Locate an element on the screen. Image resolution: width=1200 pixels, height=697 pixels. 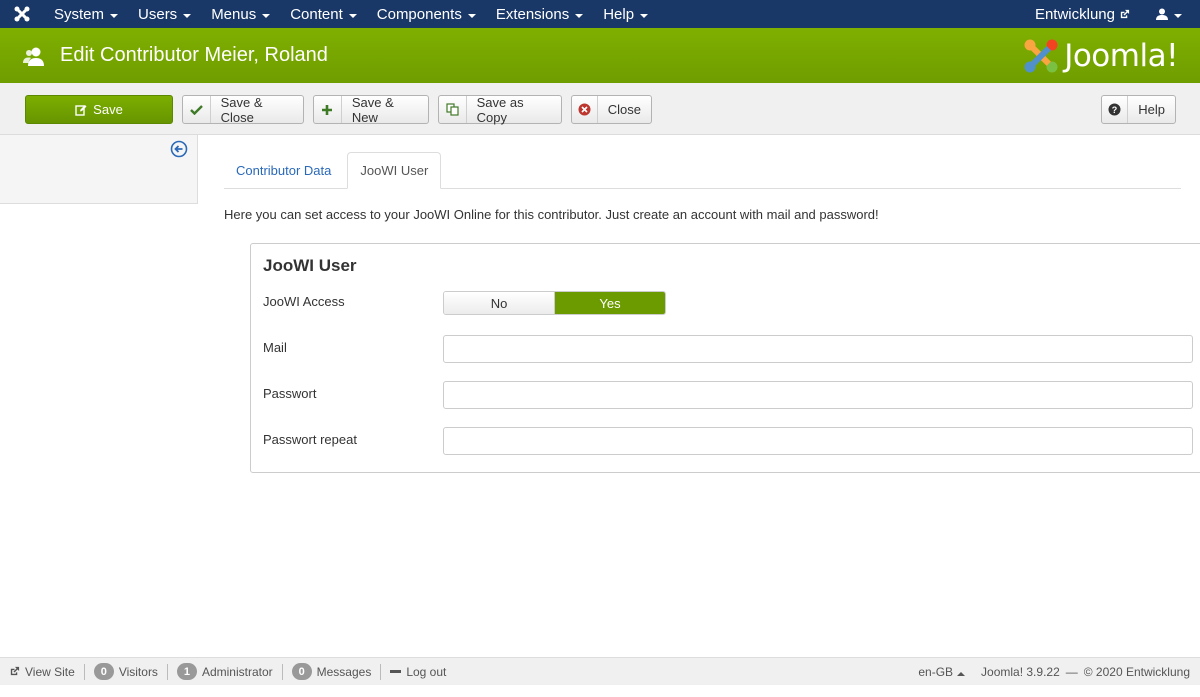
sidebar is located at coordinates (99, 169).